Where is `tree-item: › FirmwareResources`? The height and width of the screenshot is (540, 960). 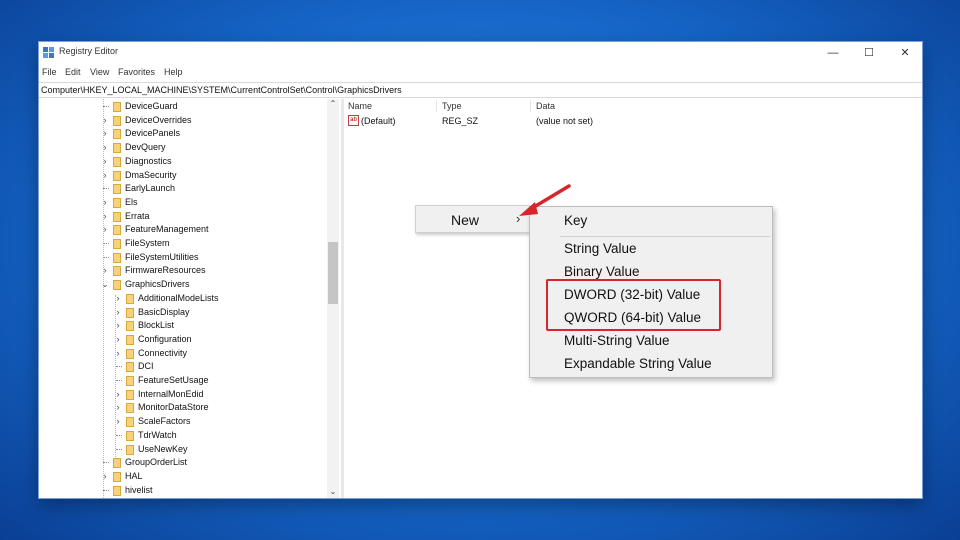 tree-item: › FirmwareResources is located at coordinates (184, 271).